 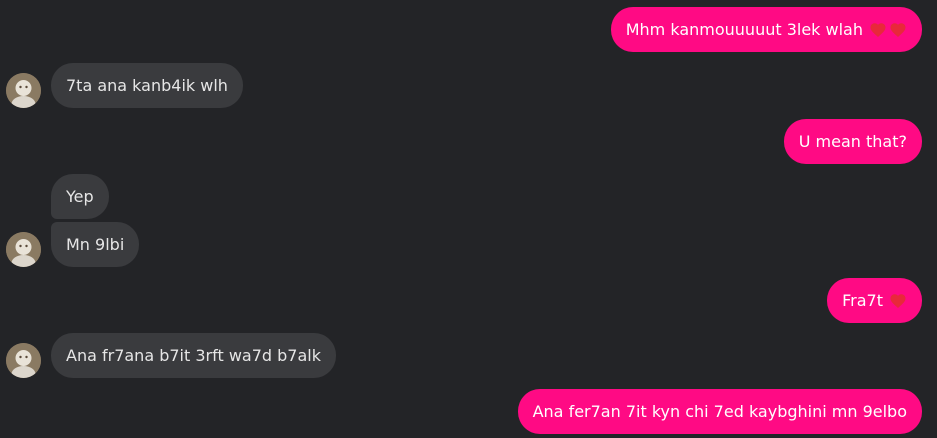 I want to click on incoming-message: Mn 9lbi, so click(x=95, y=244).